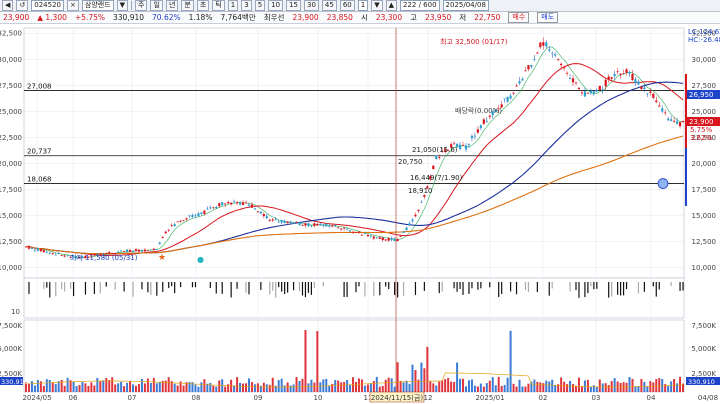 Image resolution: width=720 pixels, height=404 pixels. What do you see at coordinates (663, 183) in the screenshot?
I see `marker-circle` at bounding box center [663, 183].